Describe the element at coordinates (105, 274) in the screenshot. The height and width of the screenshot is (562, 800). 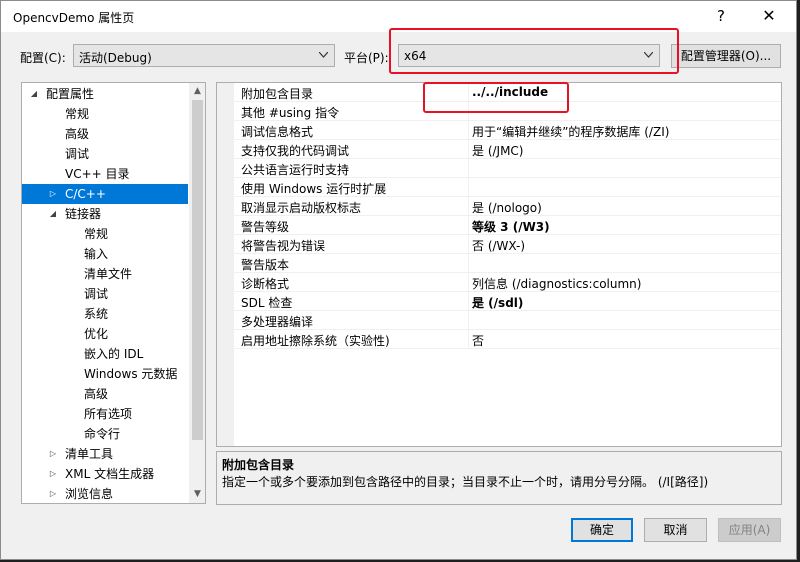
I see `tree-item: 清单文件` at that location.